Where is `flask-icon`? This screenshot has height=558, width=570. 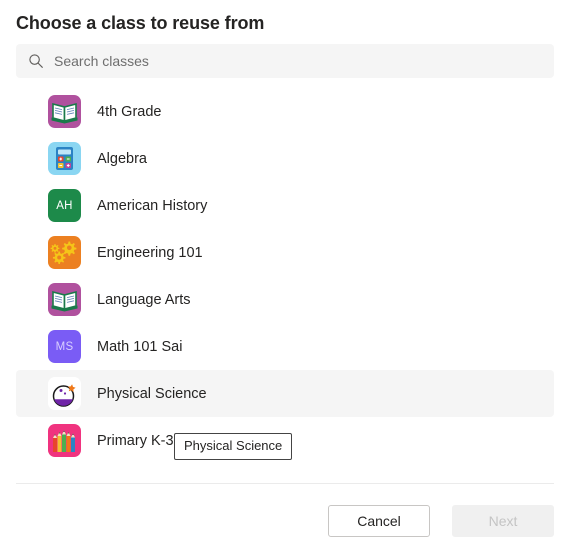 flask-icon is located at coordinates (64, 393).